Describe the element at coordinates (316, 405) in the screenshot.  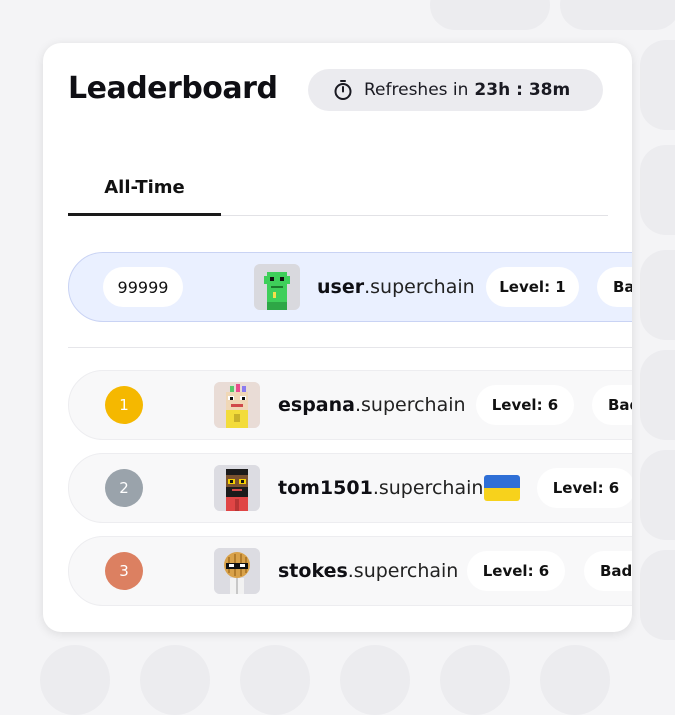
I see `leader-handle: espana` at that location.